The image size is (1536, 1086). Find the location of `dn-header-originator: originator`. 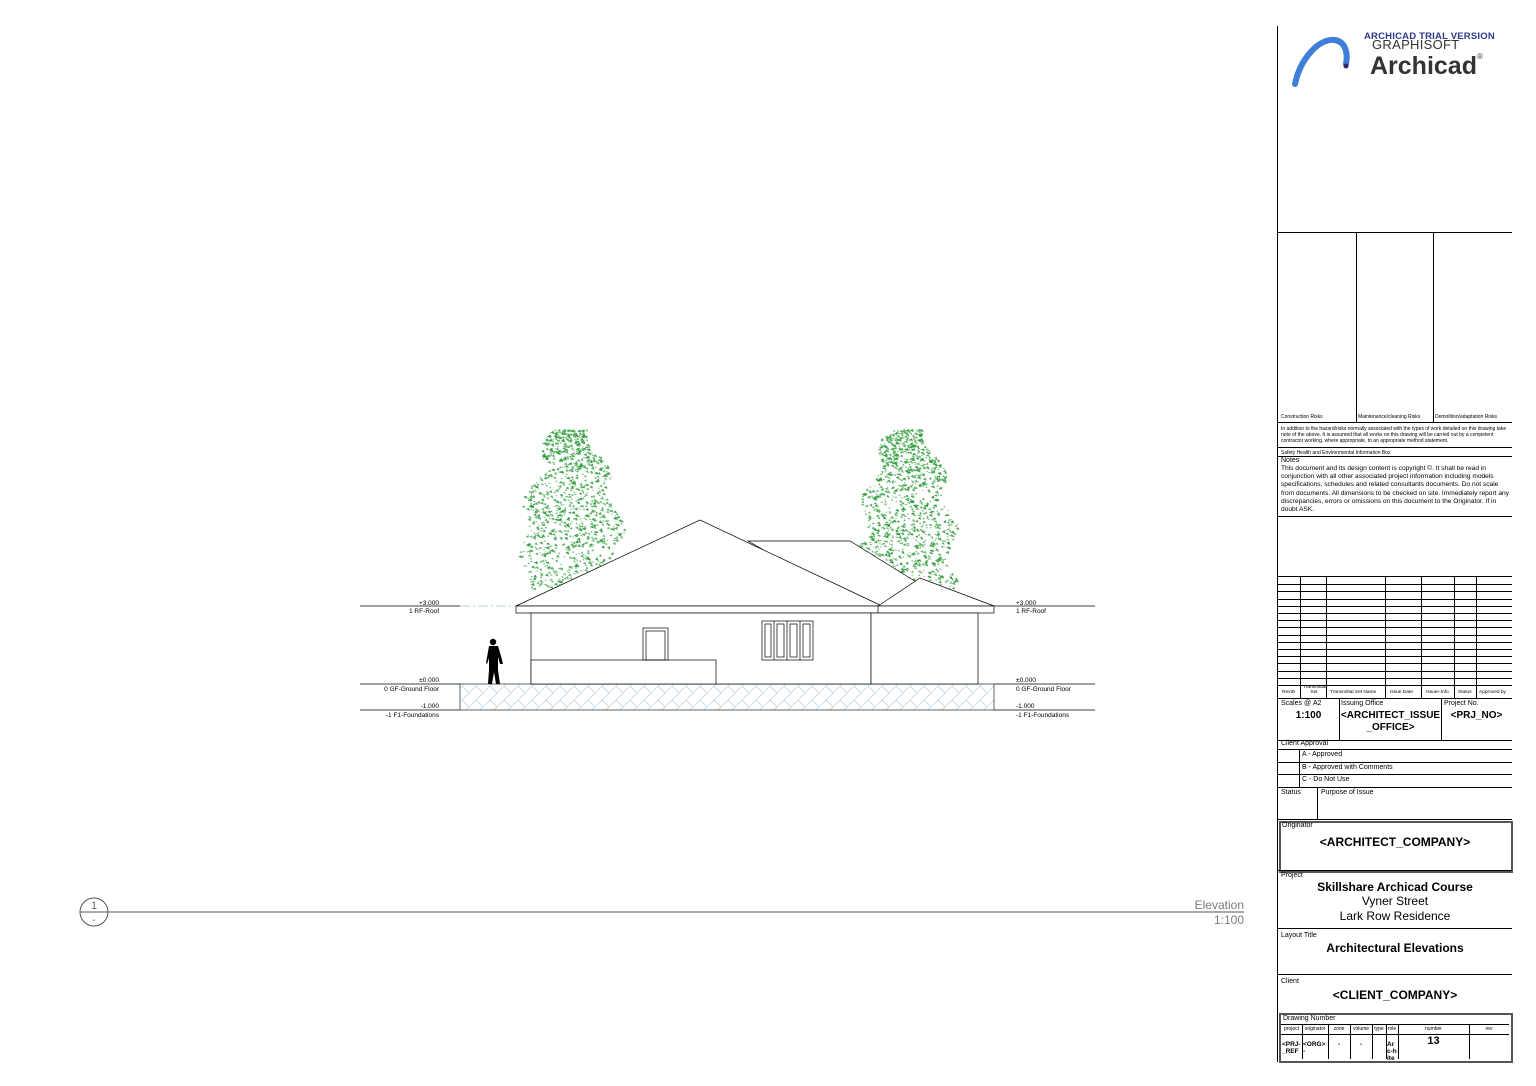

dn-header-originator: originator is located at coordinates (1315, 1029).